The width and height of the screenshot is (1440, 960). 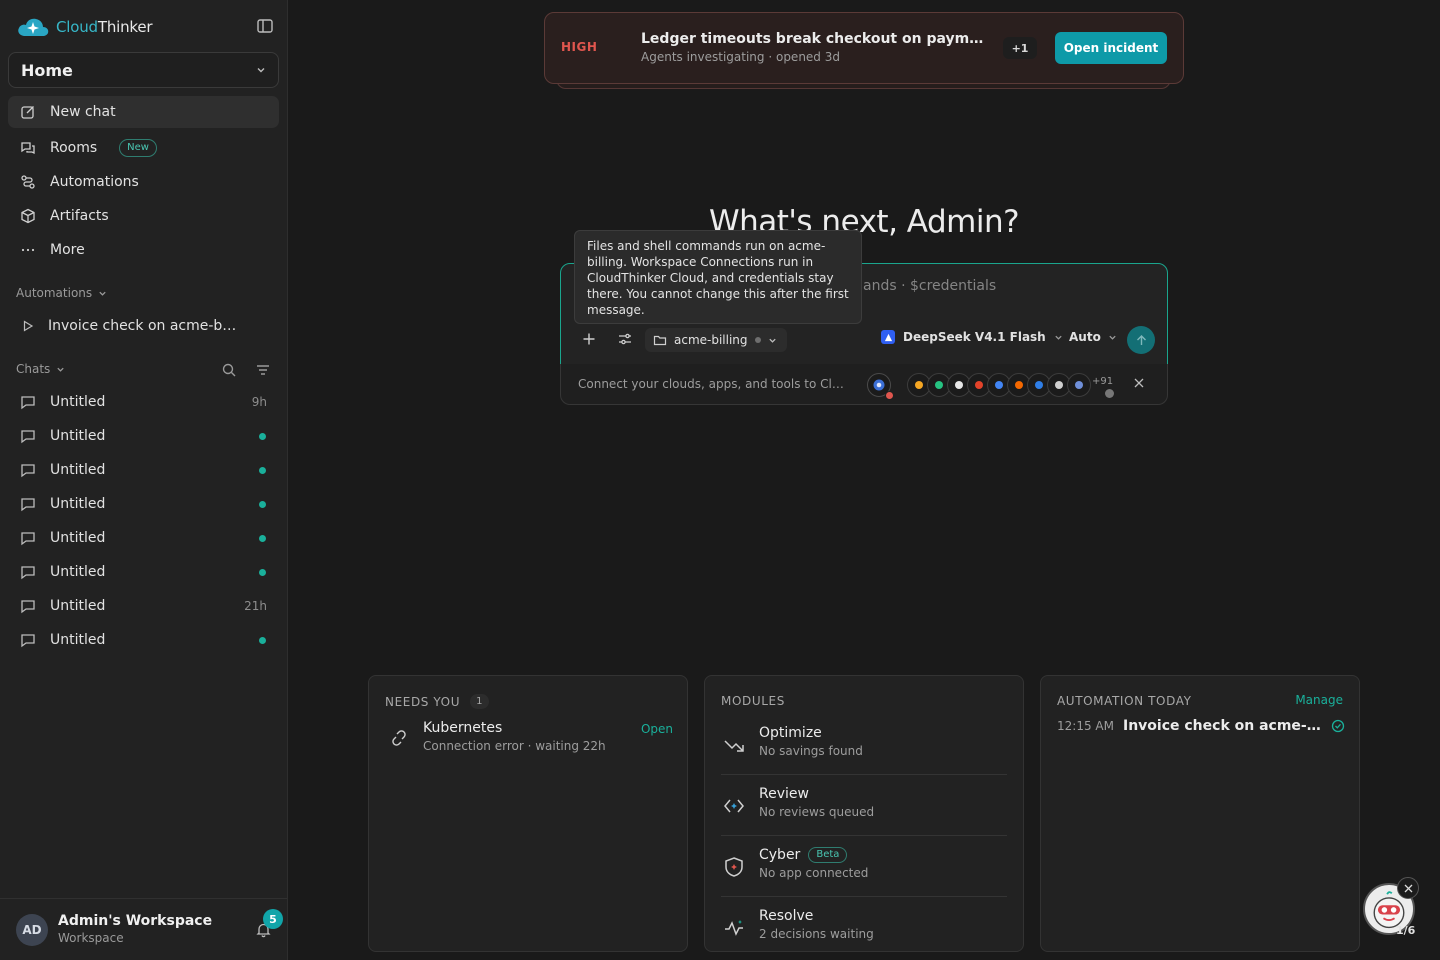 I want to click on workspace-select: acme-billing, so click(x=716, y=340).